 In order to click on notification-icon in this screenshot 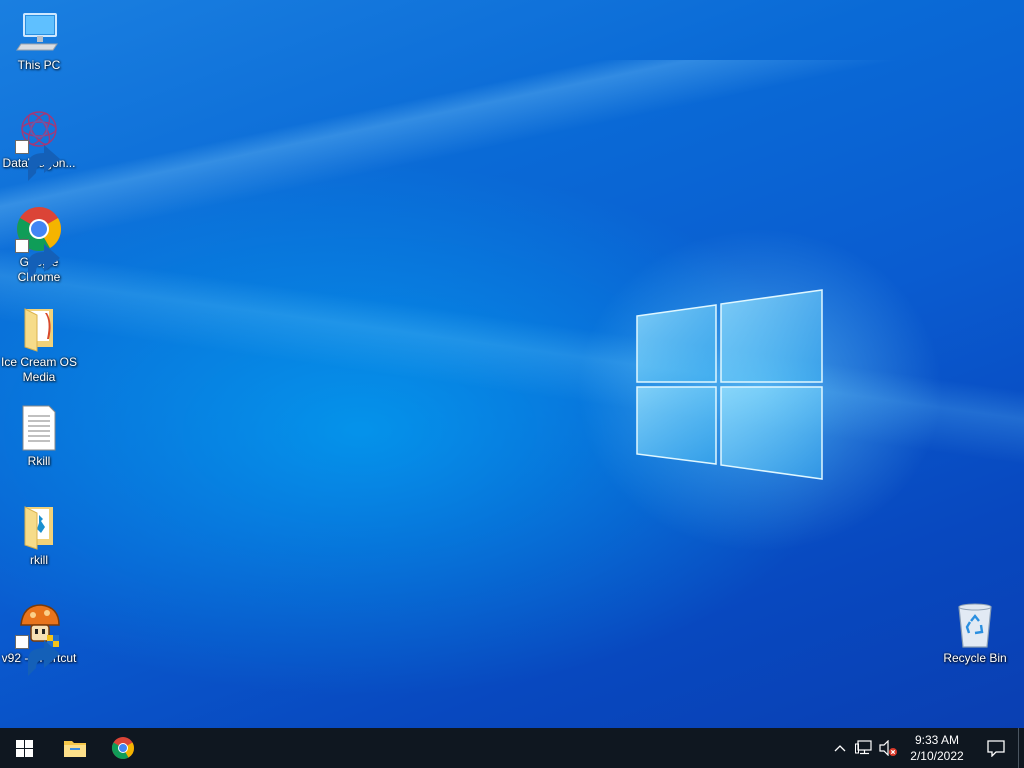, I will do `click(996, 748)`.